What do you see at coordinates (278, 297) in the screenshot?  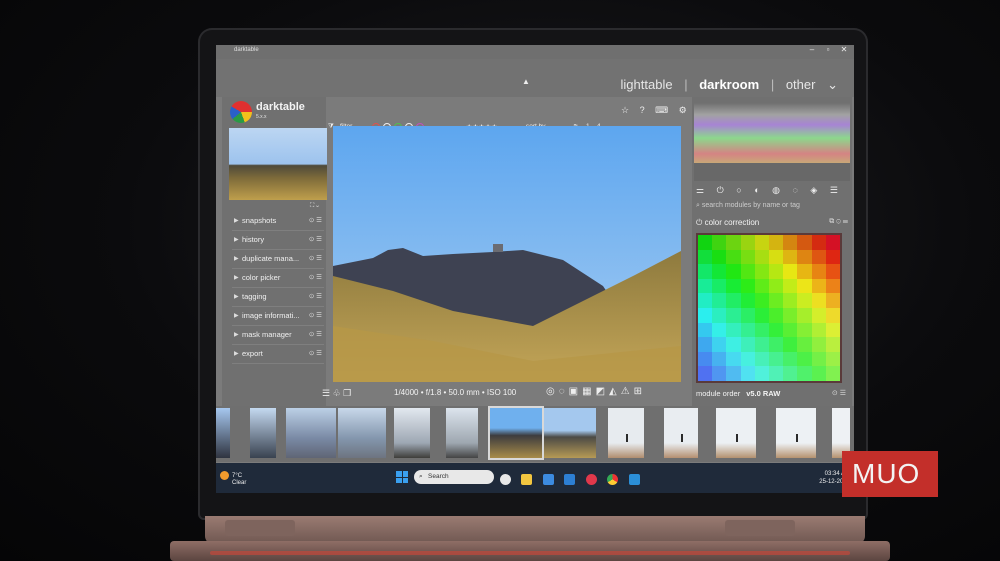 I see `module-tagging: ▶ tagging ⊙ ☰` at bounding box center [278, 297].